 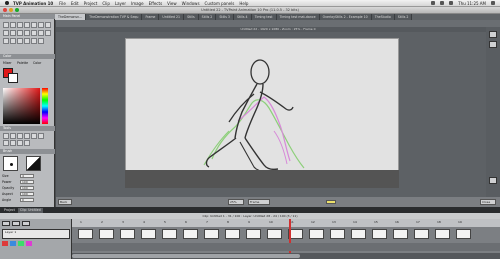 What do you see at coordinates (137, 3) in the screenshot?
I see `menu-image: Image` at bounding box center [137, 3].